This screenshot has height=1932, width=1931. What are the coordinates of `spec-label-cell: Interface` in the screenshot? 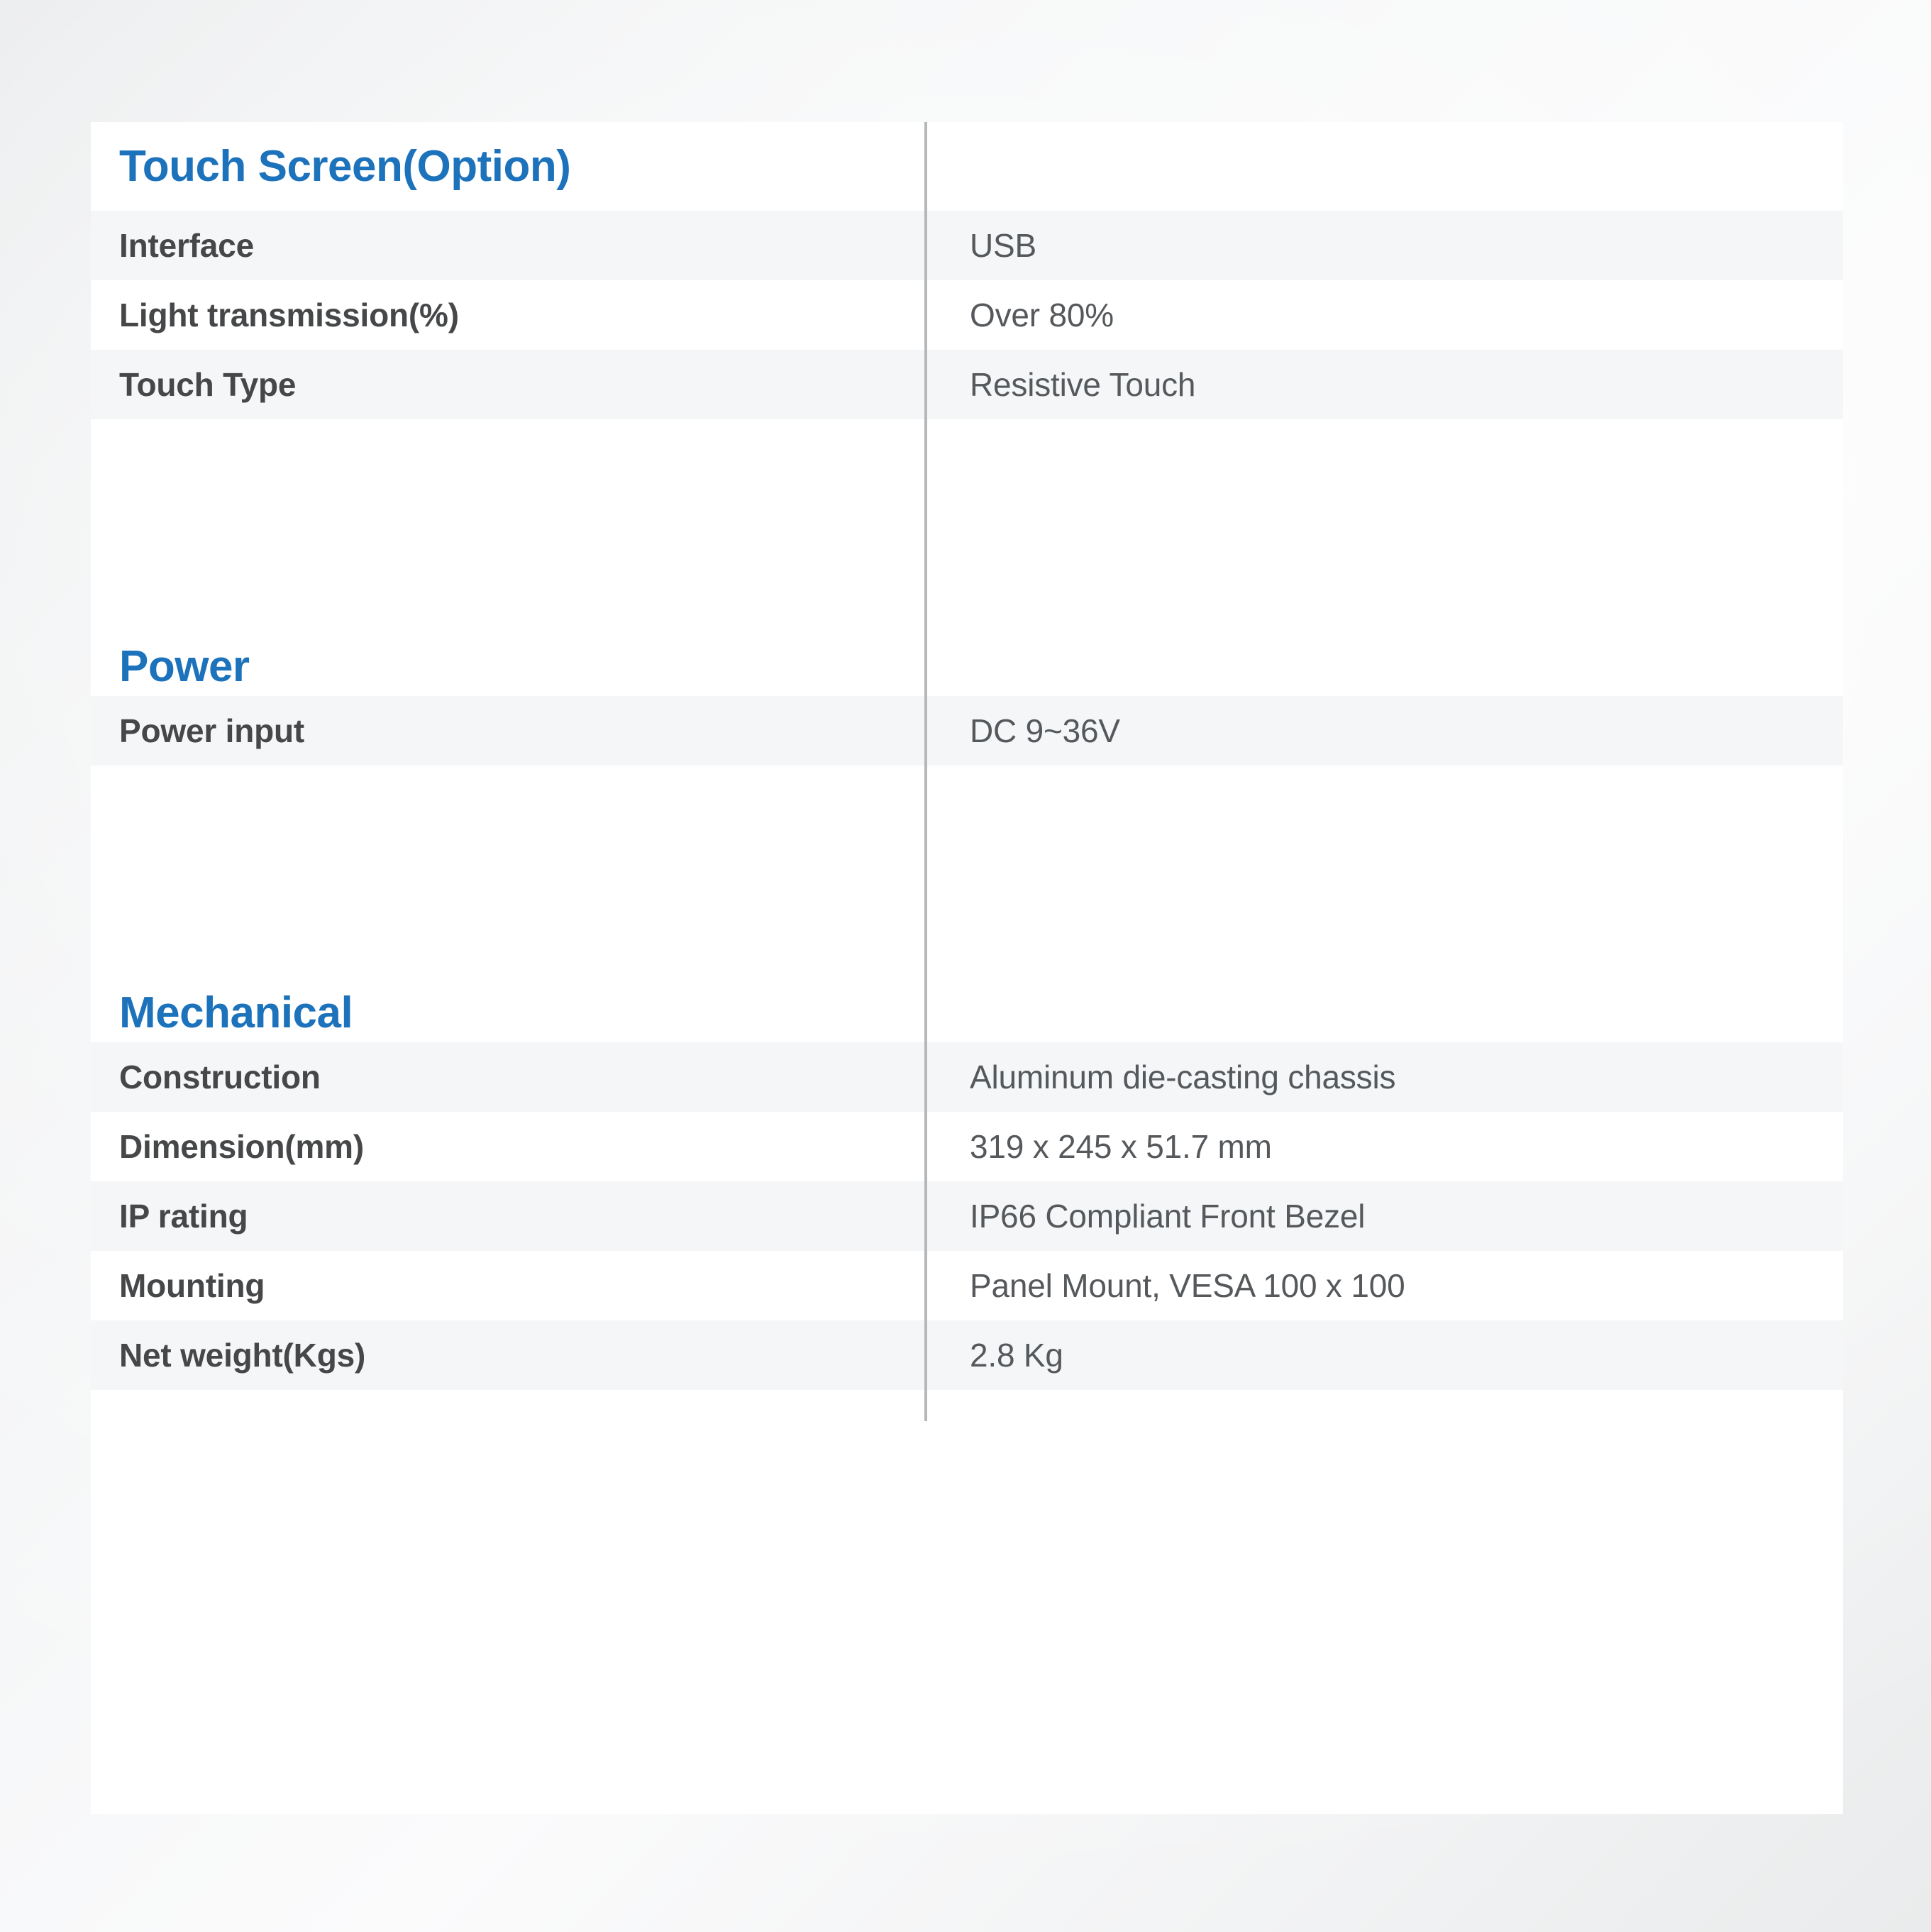 It's located at (509, 246).